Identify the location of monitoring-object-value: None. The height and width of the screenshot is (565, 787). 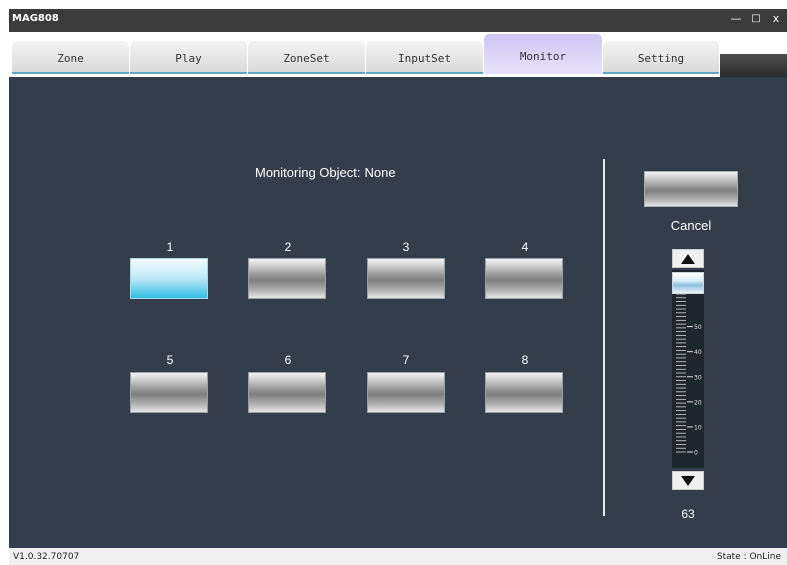
(380, 172).